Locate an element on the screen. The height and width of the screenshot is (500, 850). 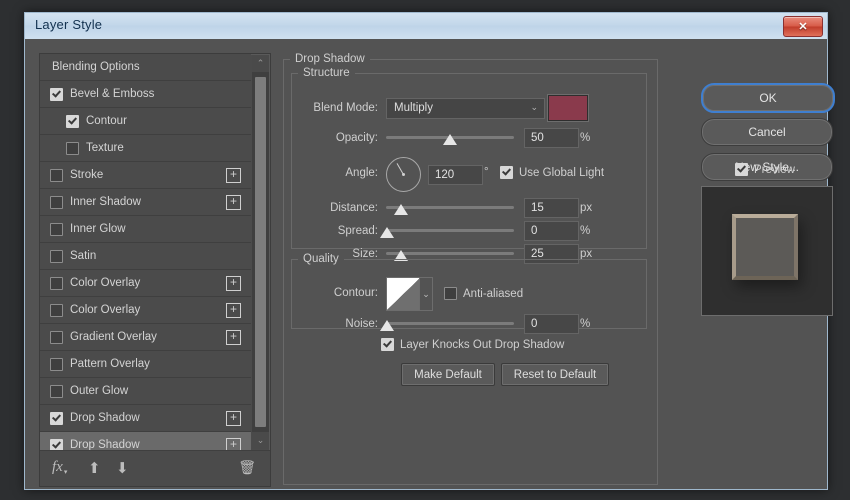
opacity-slider is located at coordinates (450, 138).